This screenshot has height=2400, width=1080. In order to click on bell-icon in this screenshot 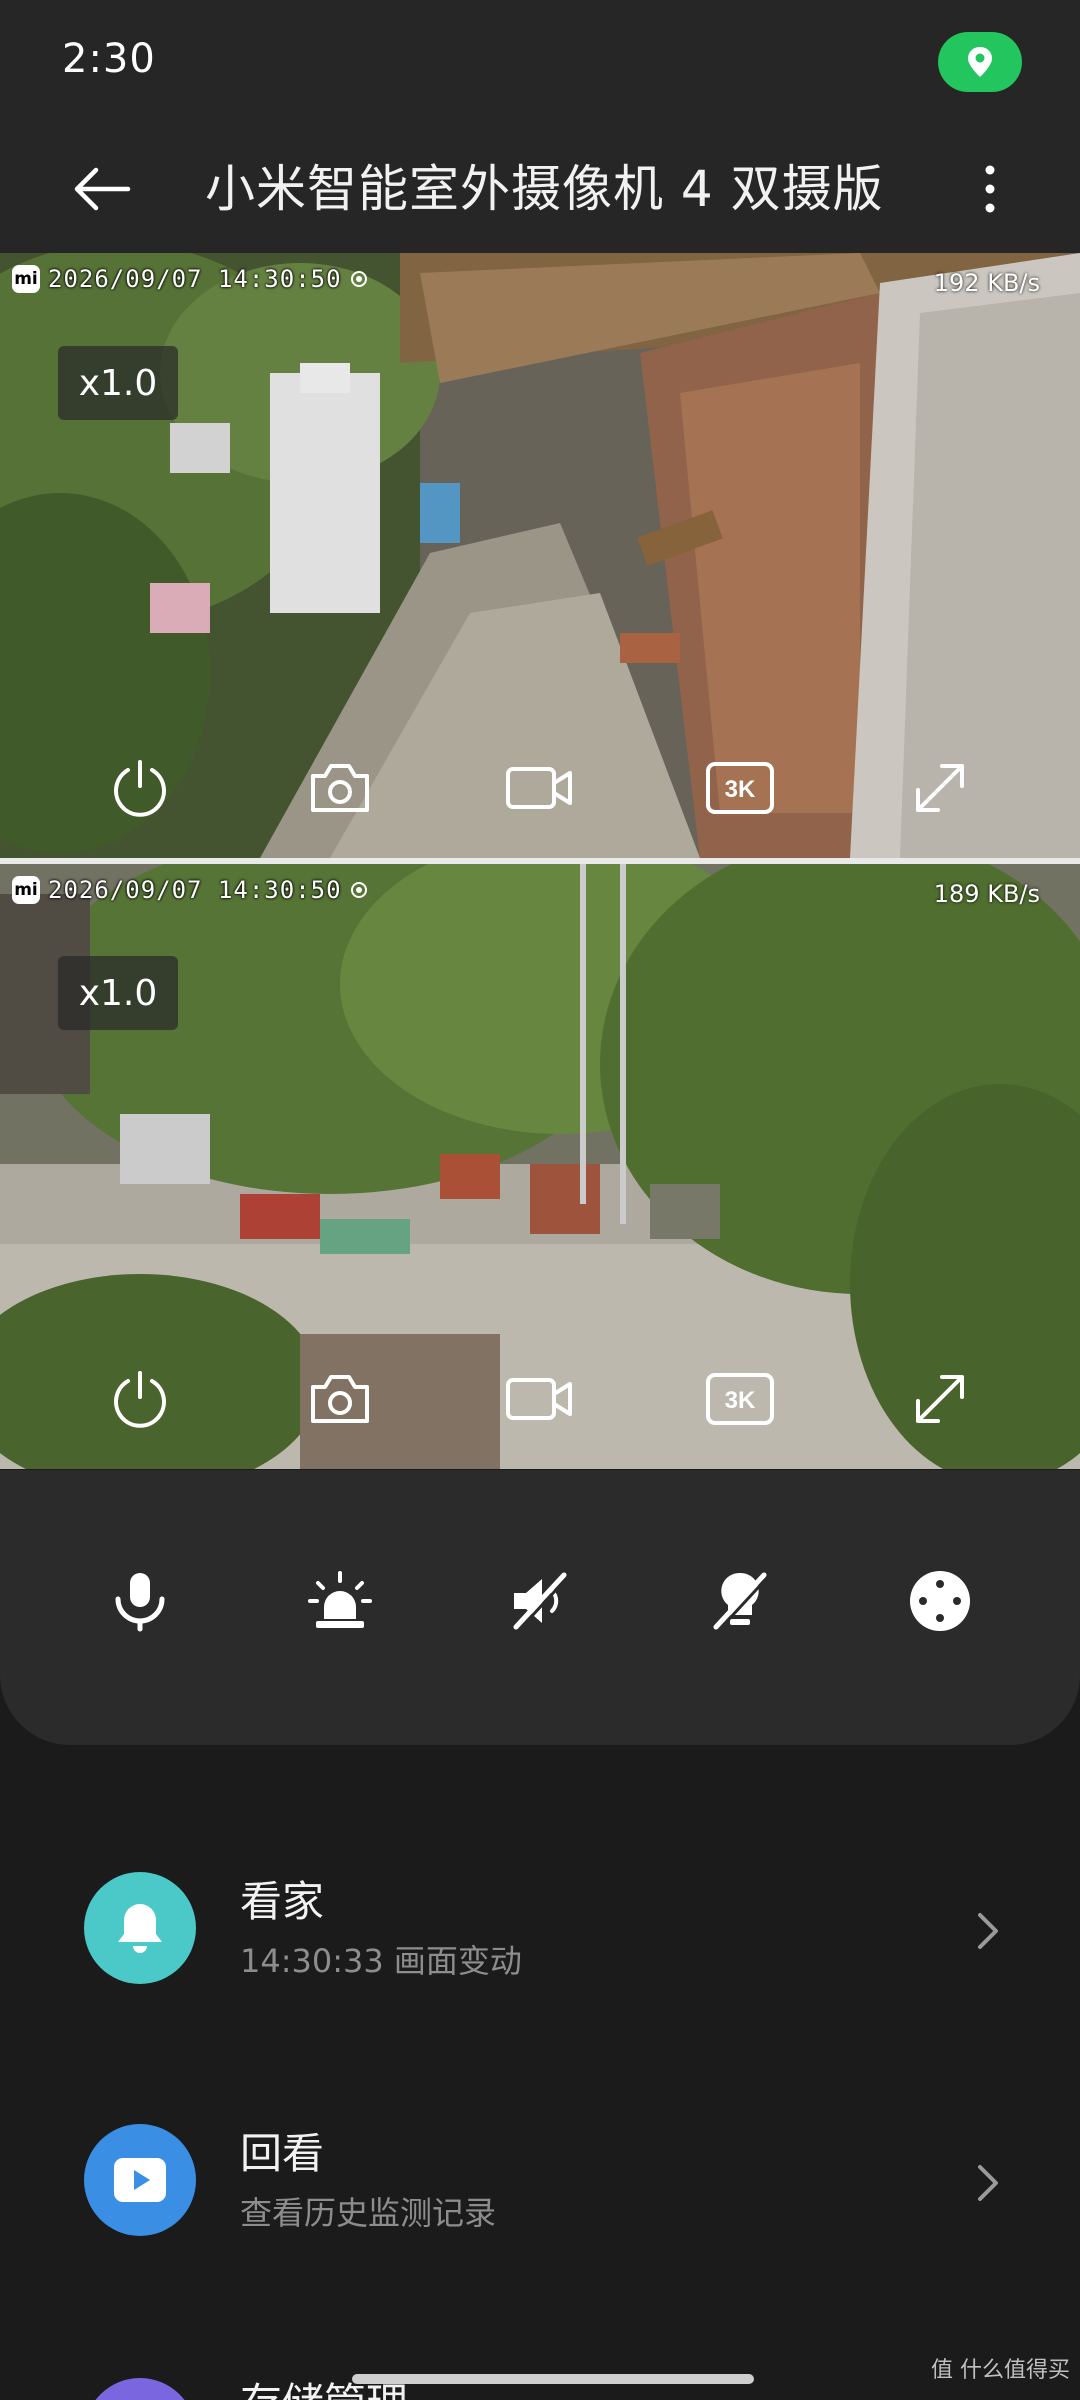, I will do `click(140, 1928)`.